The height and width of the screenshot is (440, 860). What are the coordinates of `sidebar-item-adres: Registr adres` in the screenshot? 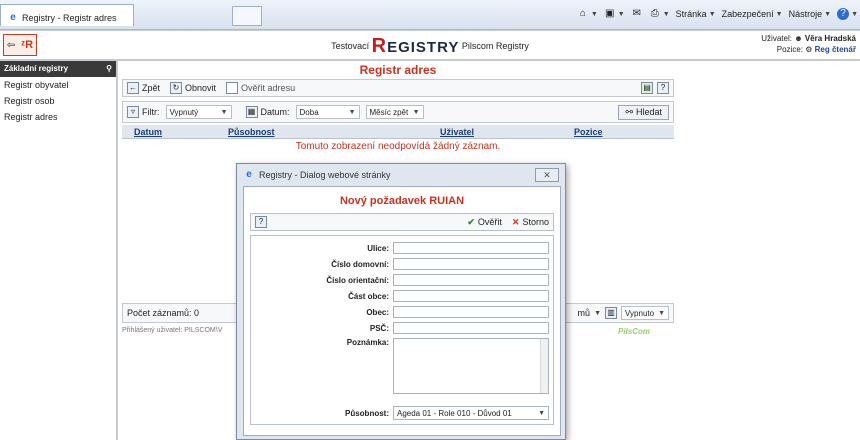 It's located at (58, 117).